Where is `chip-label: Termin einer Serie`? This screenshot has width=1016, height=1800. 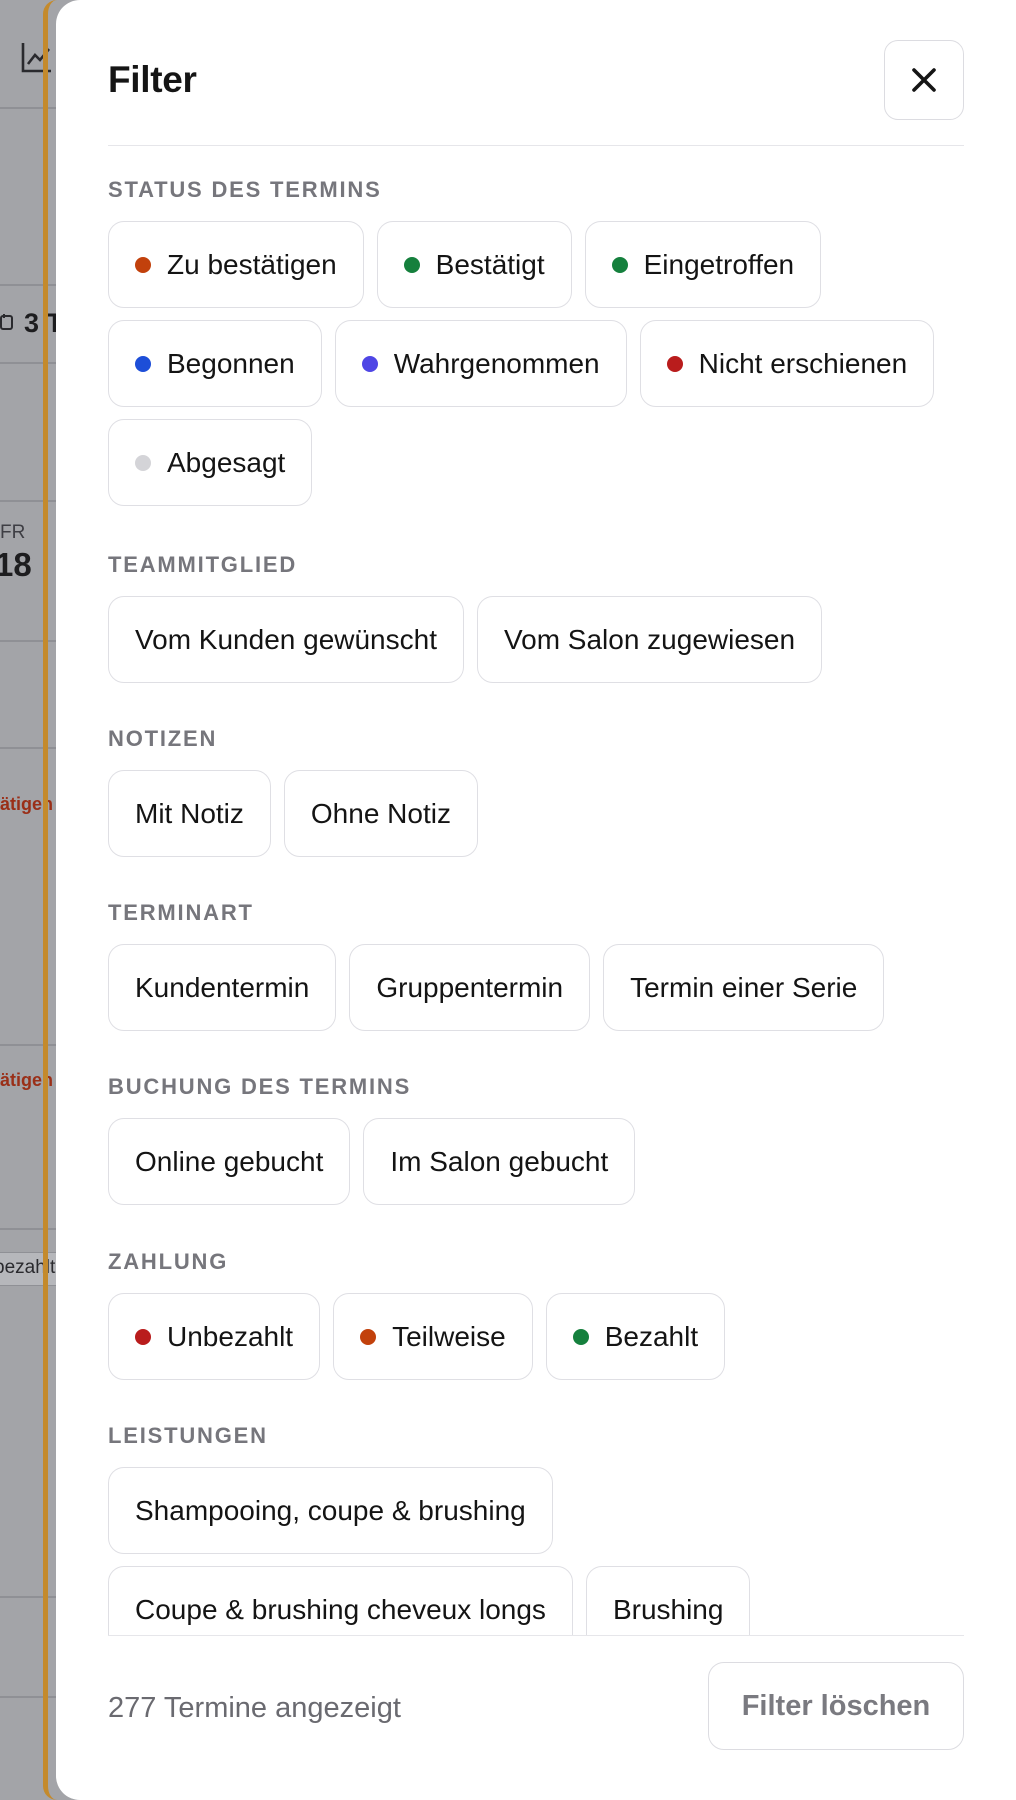 chip-label: Termin einer Serie is located at coordinates (744, 987).